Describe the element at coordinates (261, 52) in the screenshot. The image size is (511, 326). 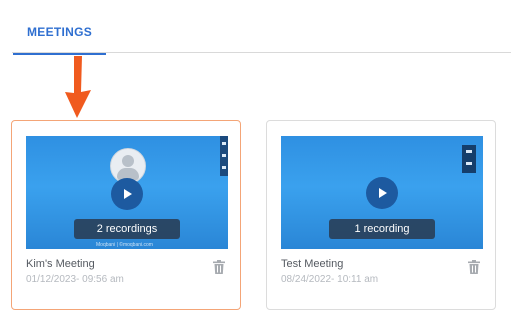
I see `tab-divider` at that location.